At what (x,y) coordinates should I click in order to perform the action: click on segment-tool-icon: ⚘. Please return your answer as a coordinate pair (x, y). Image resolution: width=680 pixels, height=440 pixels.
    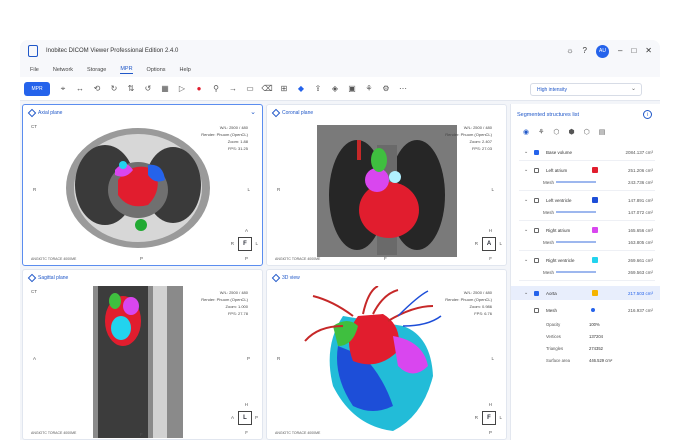
    Looking at the image, I should click on (541, 132).